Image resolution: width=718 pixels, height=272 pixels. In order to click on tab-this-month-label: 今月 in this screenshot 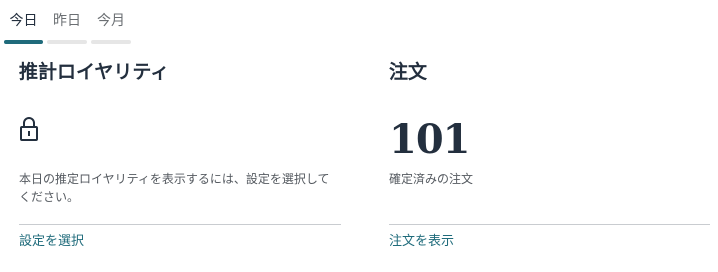, I will do `click(111, 21)`.